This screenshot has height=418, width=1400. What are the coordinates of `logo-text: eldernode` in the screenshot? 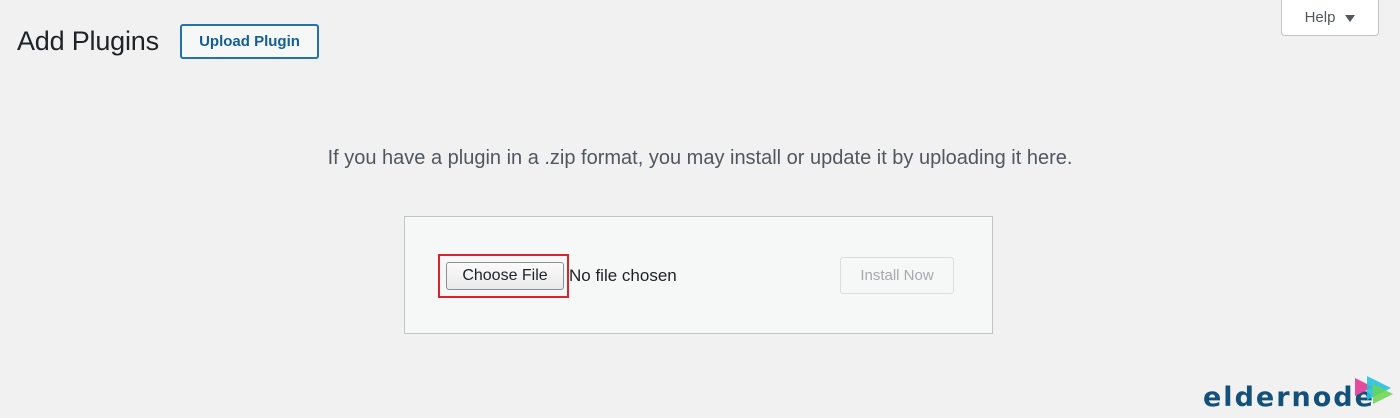 It's located at (1289, 397).